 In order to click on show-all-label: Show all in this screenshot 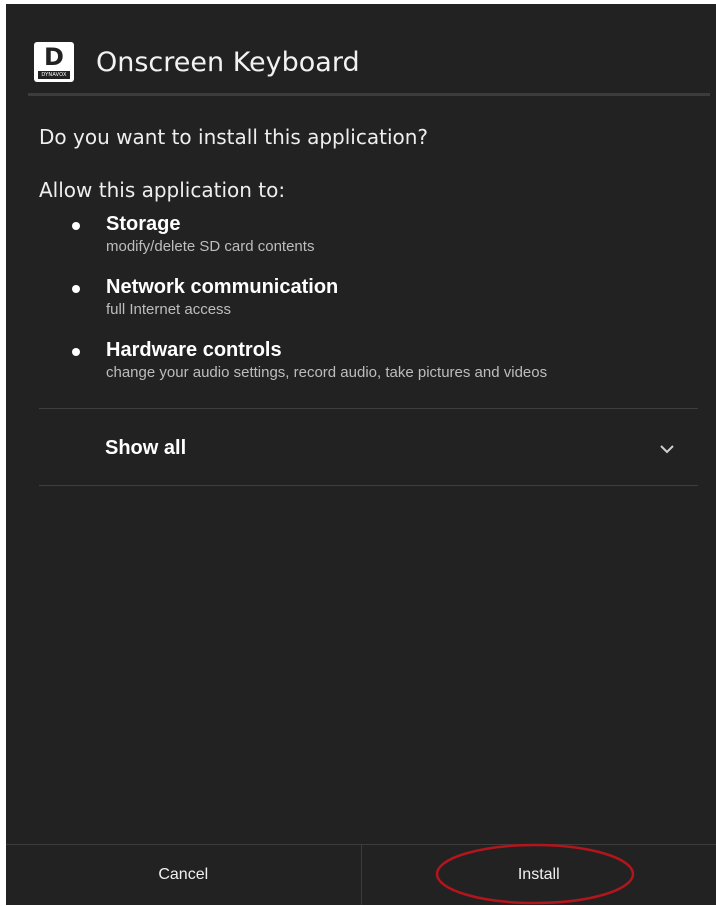, I will do `click(145, 448)`.